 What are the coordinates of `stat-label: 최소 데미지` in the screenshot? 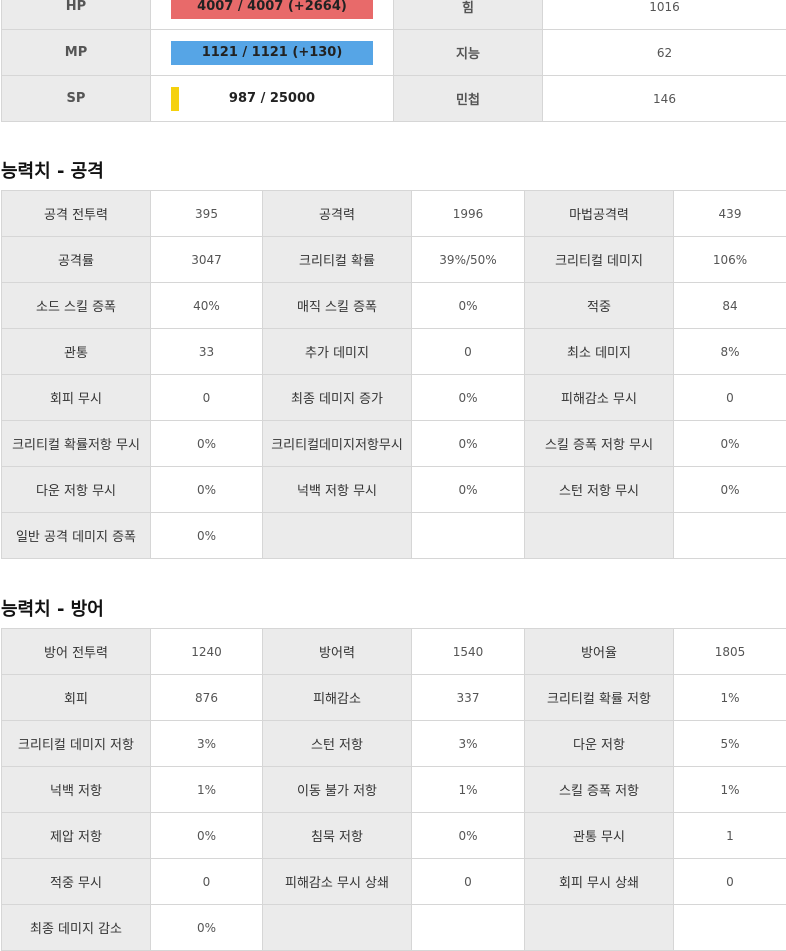 It's located at (599, 352).